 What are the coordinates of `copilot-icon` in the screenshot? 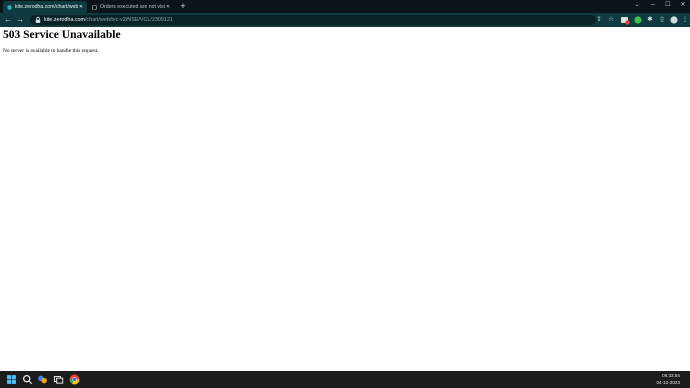 It's located at (42, 379).